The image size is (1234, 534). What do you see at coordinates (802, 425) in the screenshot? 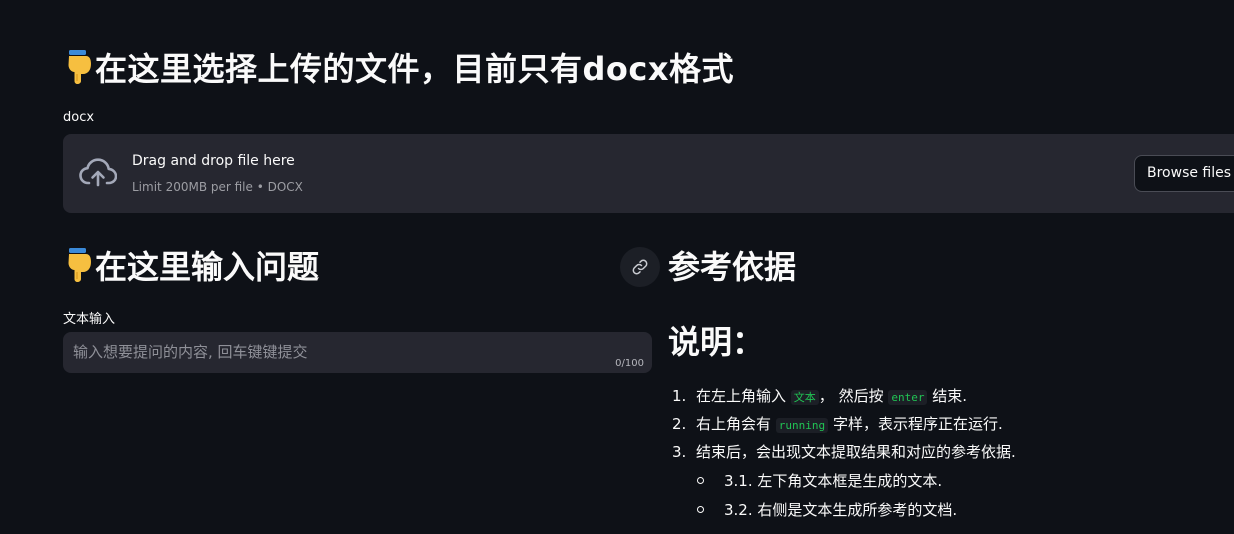
I see `inline-code: running` at bounding box center [802, 425].